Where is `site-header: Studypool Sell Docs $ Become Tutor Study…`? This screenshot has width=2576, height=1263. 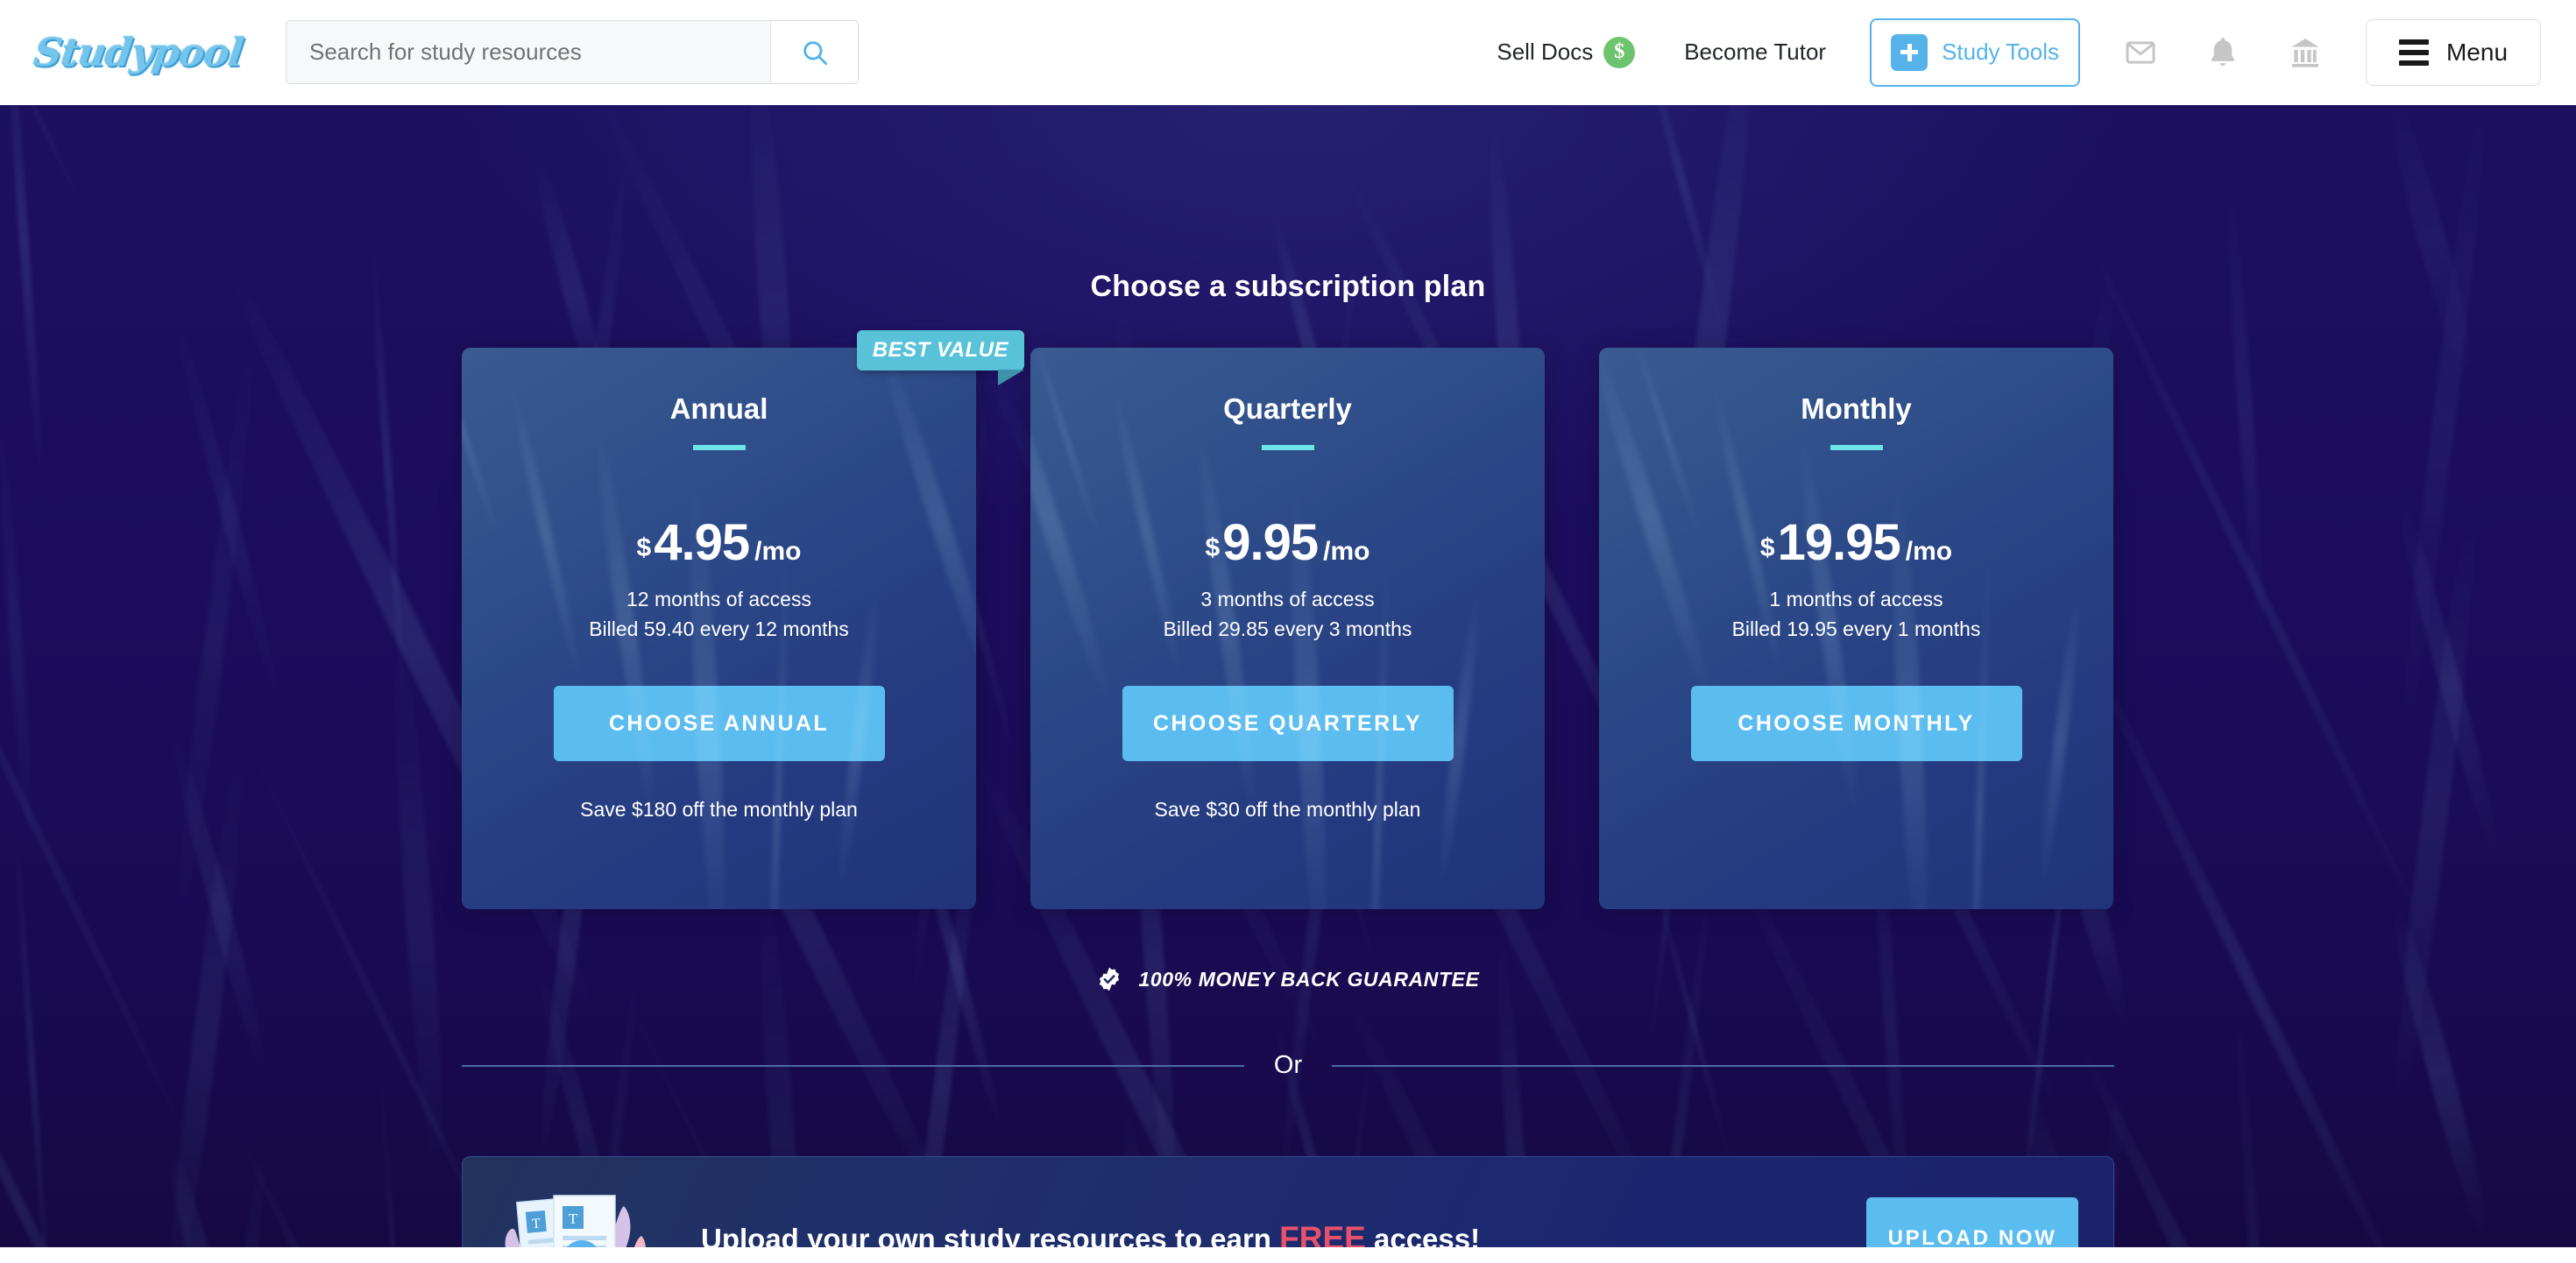 site-header: Studypool Sell Docs $ Become Tutor Study… is located at coordinates (1288, 53).